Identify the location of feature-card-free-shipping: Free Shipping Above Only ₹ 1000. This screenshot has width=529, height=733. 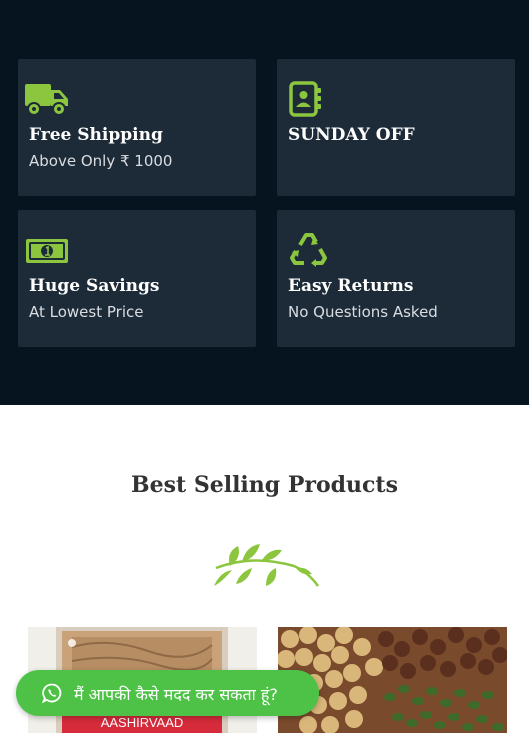
(137, 127).